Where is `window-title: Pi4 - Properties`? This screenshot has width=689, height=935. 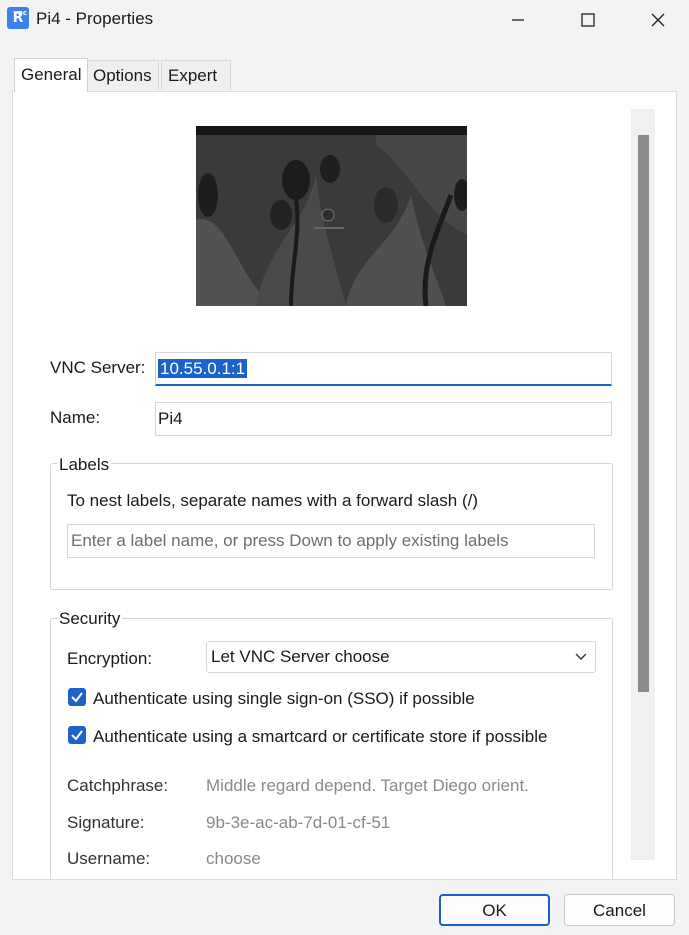 window-title: Pi4 - Properties is located at coordinates (95, 18).